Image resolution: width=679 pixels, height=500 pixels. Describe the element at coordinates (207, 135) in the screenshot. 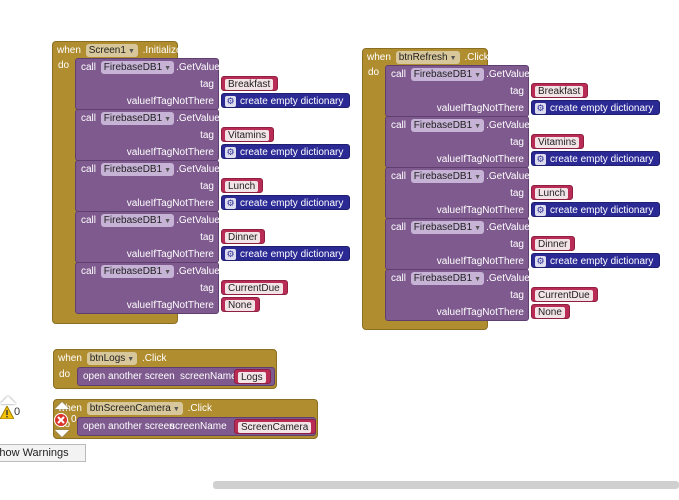

I see `tag-label: tag` at that location.